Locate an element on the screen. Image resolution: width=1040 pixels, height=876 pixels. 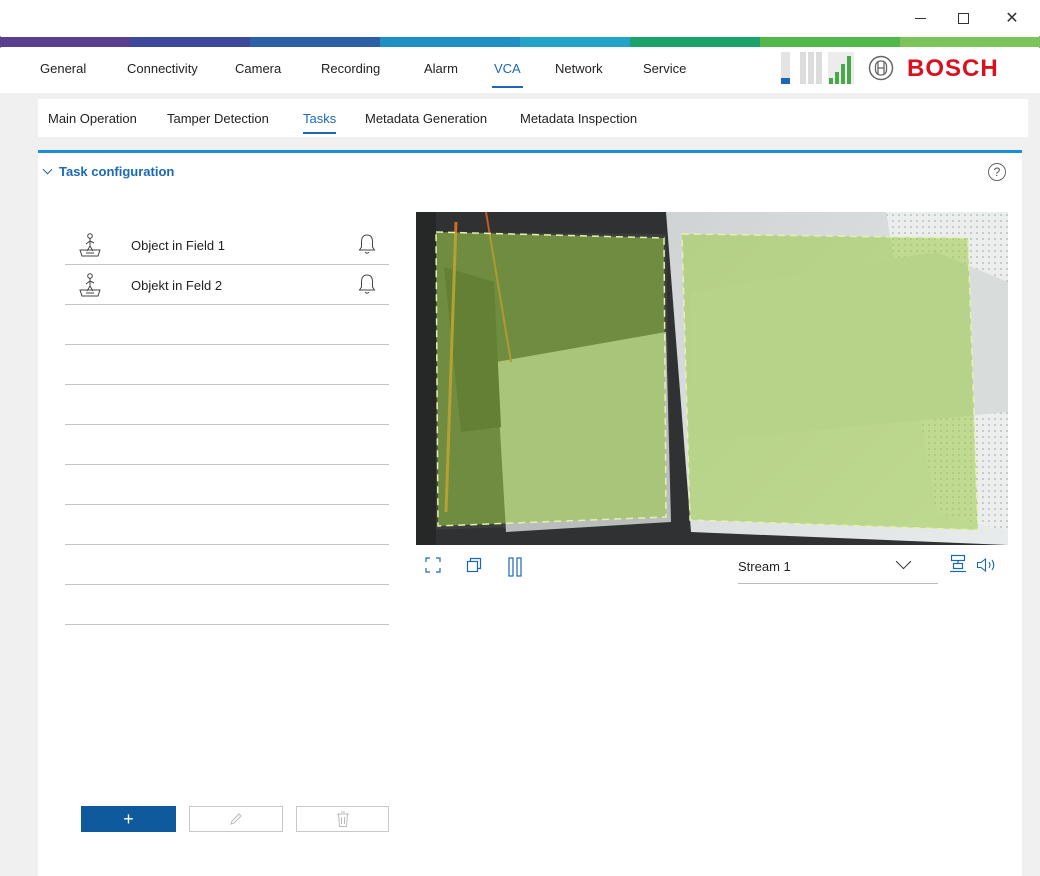
list-item: Object in Field 1 is located at coordinates (227, 245).